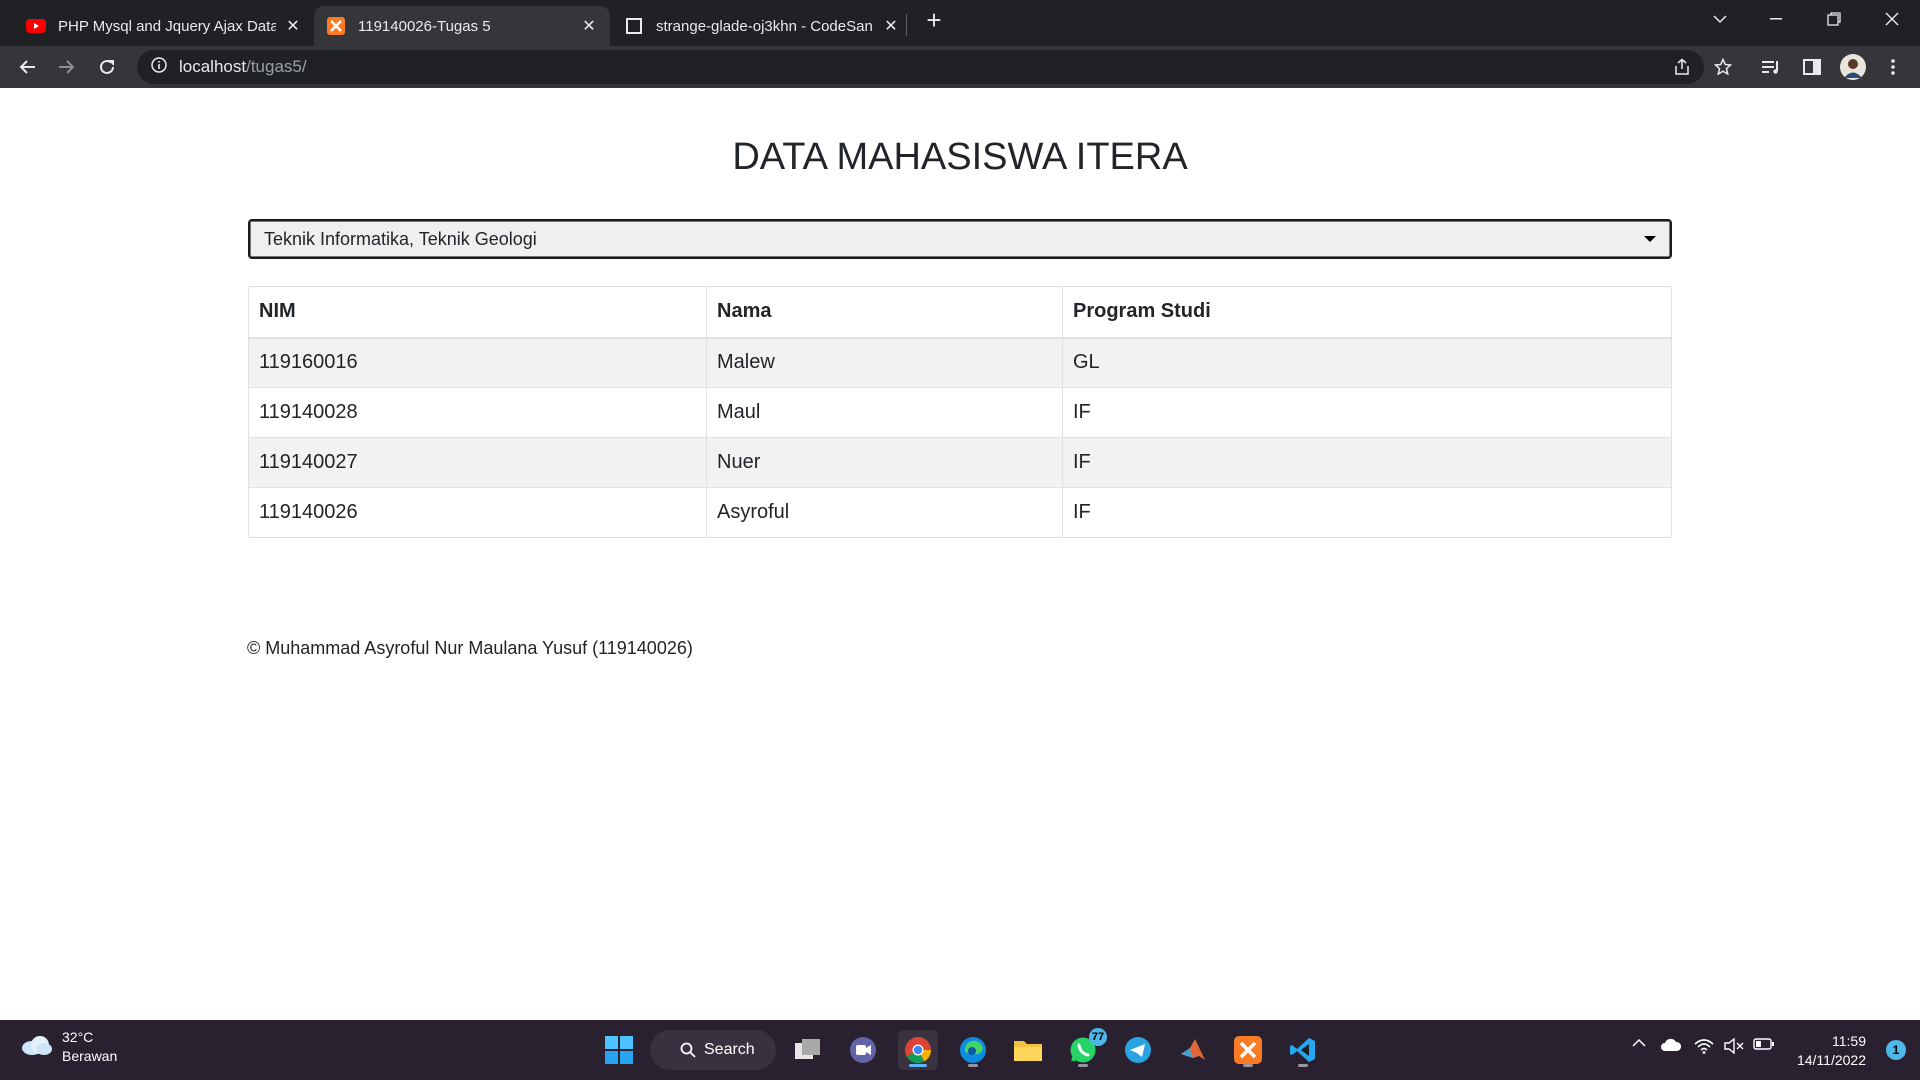  Describe the element at coordinates (1764, 1044) in the screenshot. I see `battery-icon` at that location.